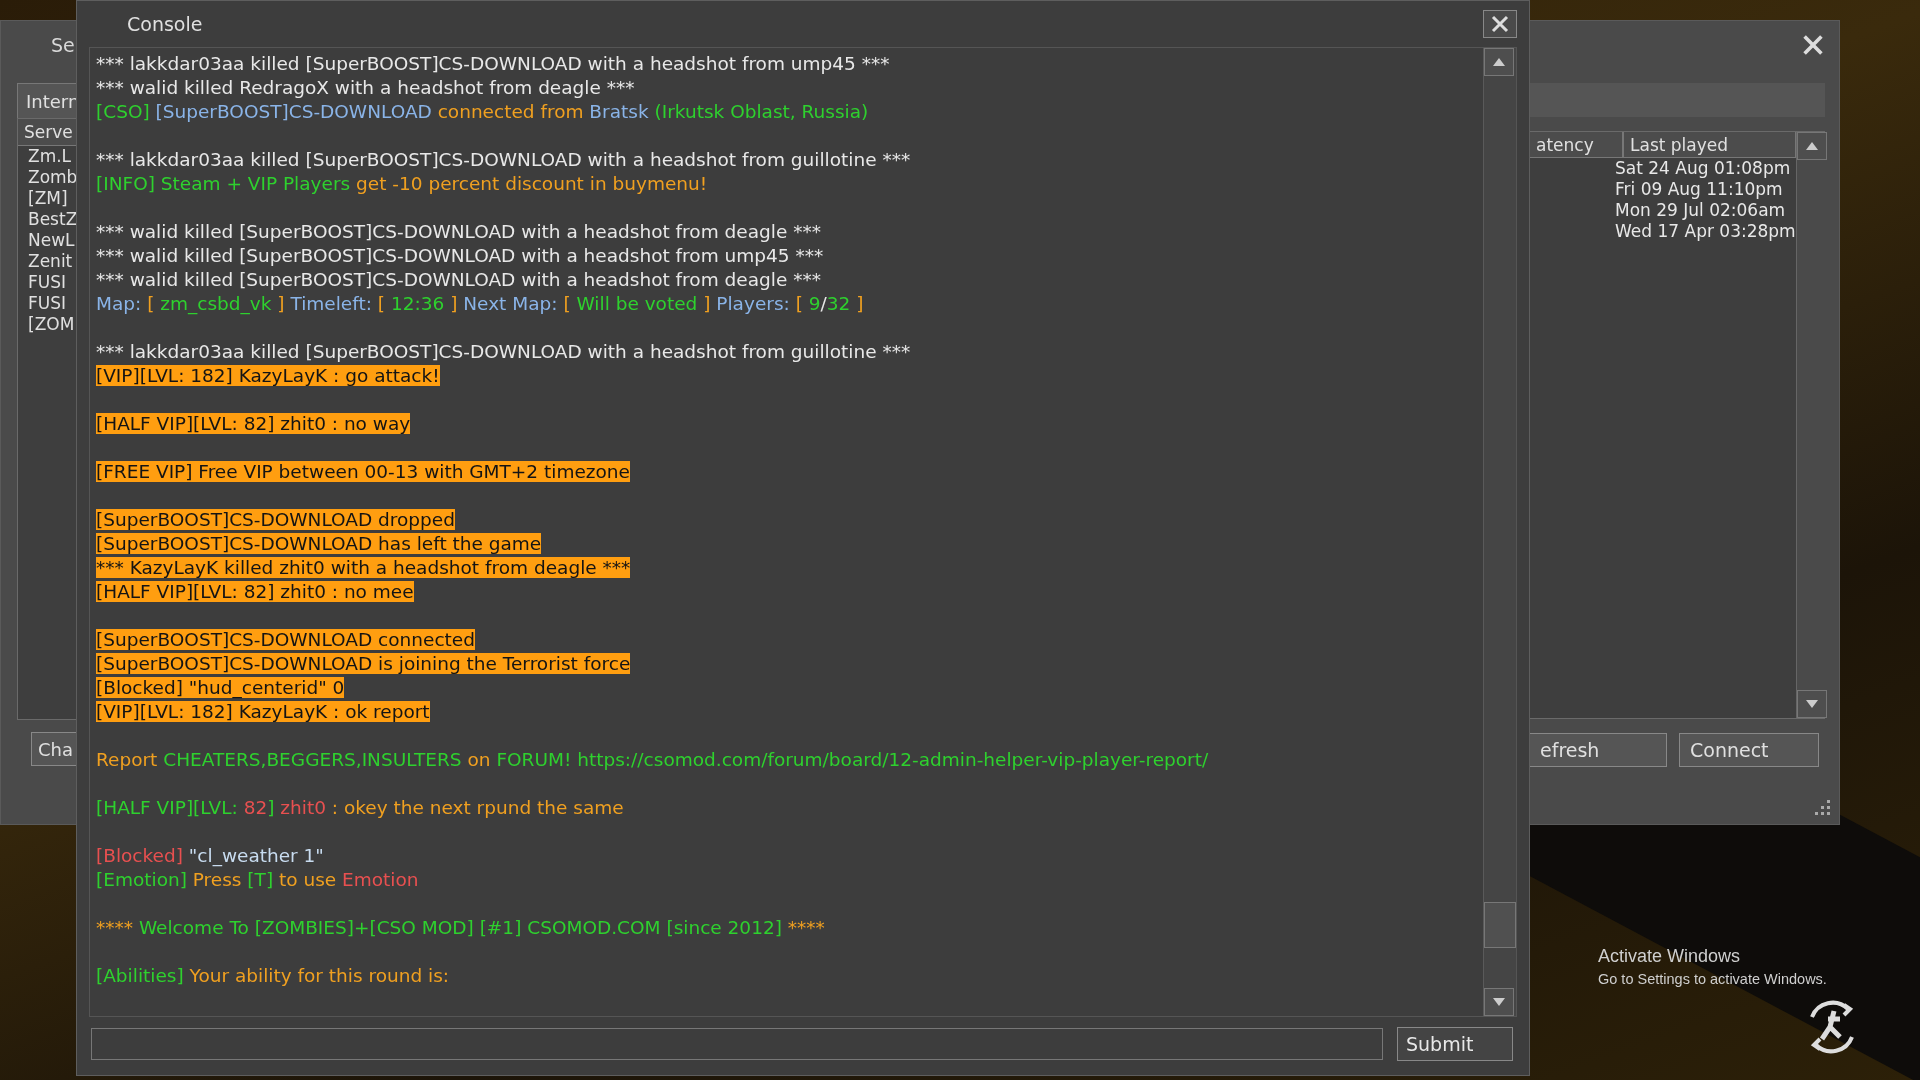  Describe the element at coordinates (210, 856) in the screenshot. I see `log-line: [Blocked] "cl_weather 1"` at that location.